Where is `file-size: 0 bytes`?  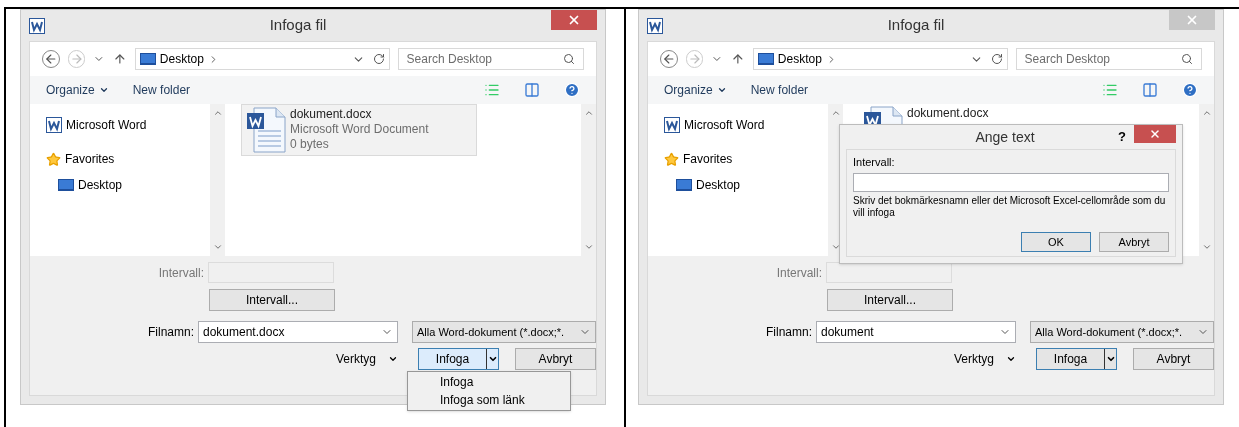
file-size: 0 bytes is located at coordinates (310, 144).